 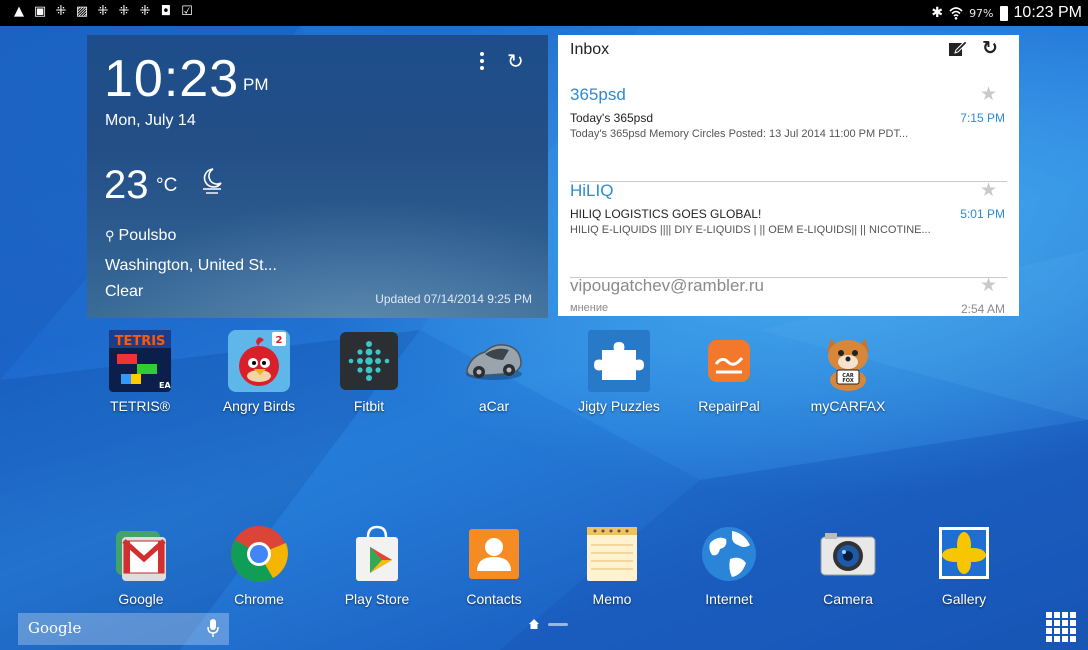 What do you see at coordinates (212, 181) in the screenshot?
I see `clear-night-icon` at bounding box center [212, 181].